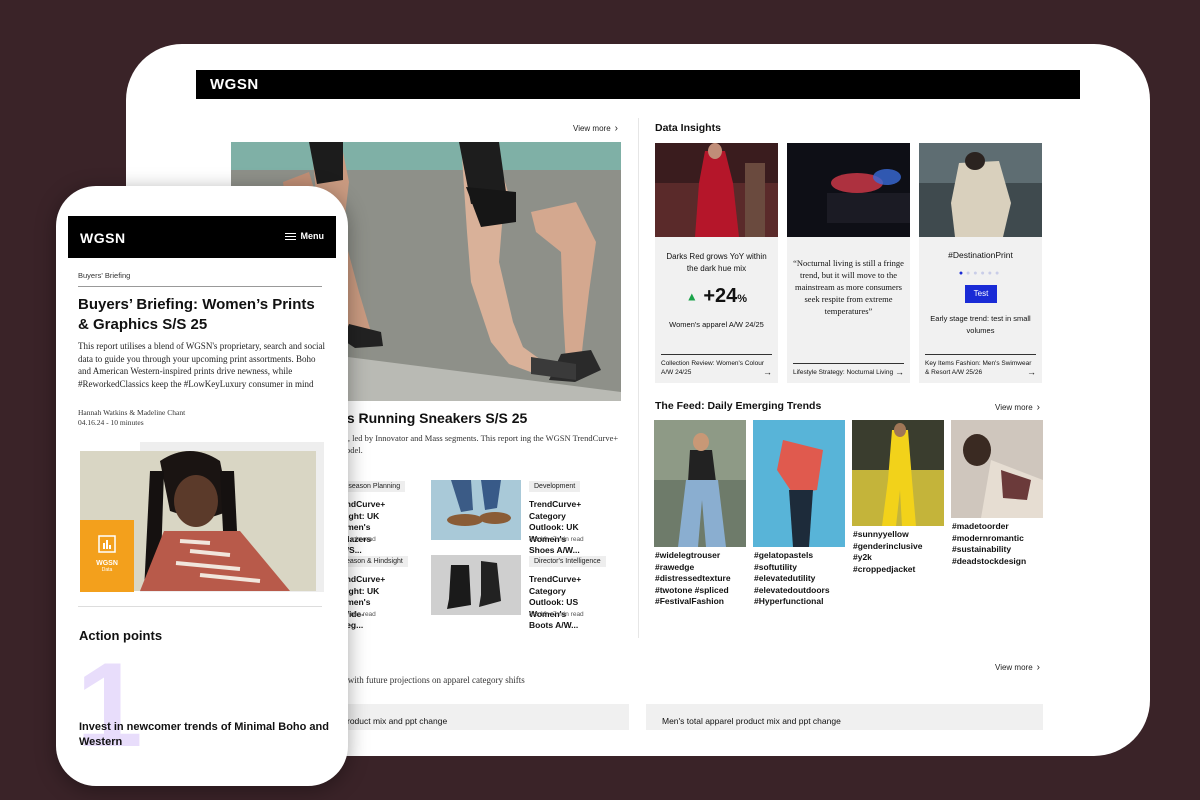  Describe the element at coordinates (980, 255) in the screenshot. I see `insight-hashtag: #DestinationPrint` at that location.